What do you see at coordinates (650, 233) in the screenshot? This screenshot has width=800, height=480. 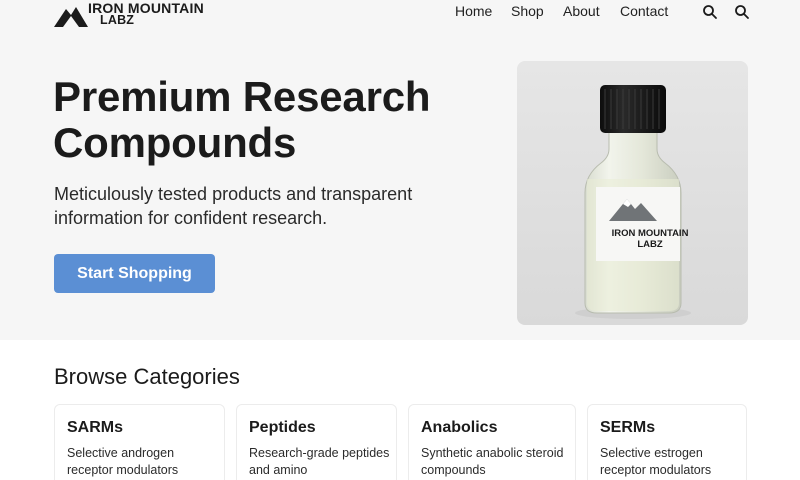 I see `product-label-line1: IRON MOUNTAIN` at bounding box center [650, 233].